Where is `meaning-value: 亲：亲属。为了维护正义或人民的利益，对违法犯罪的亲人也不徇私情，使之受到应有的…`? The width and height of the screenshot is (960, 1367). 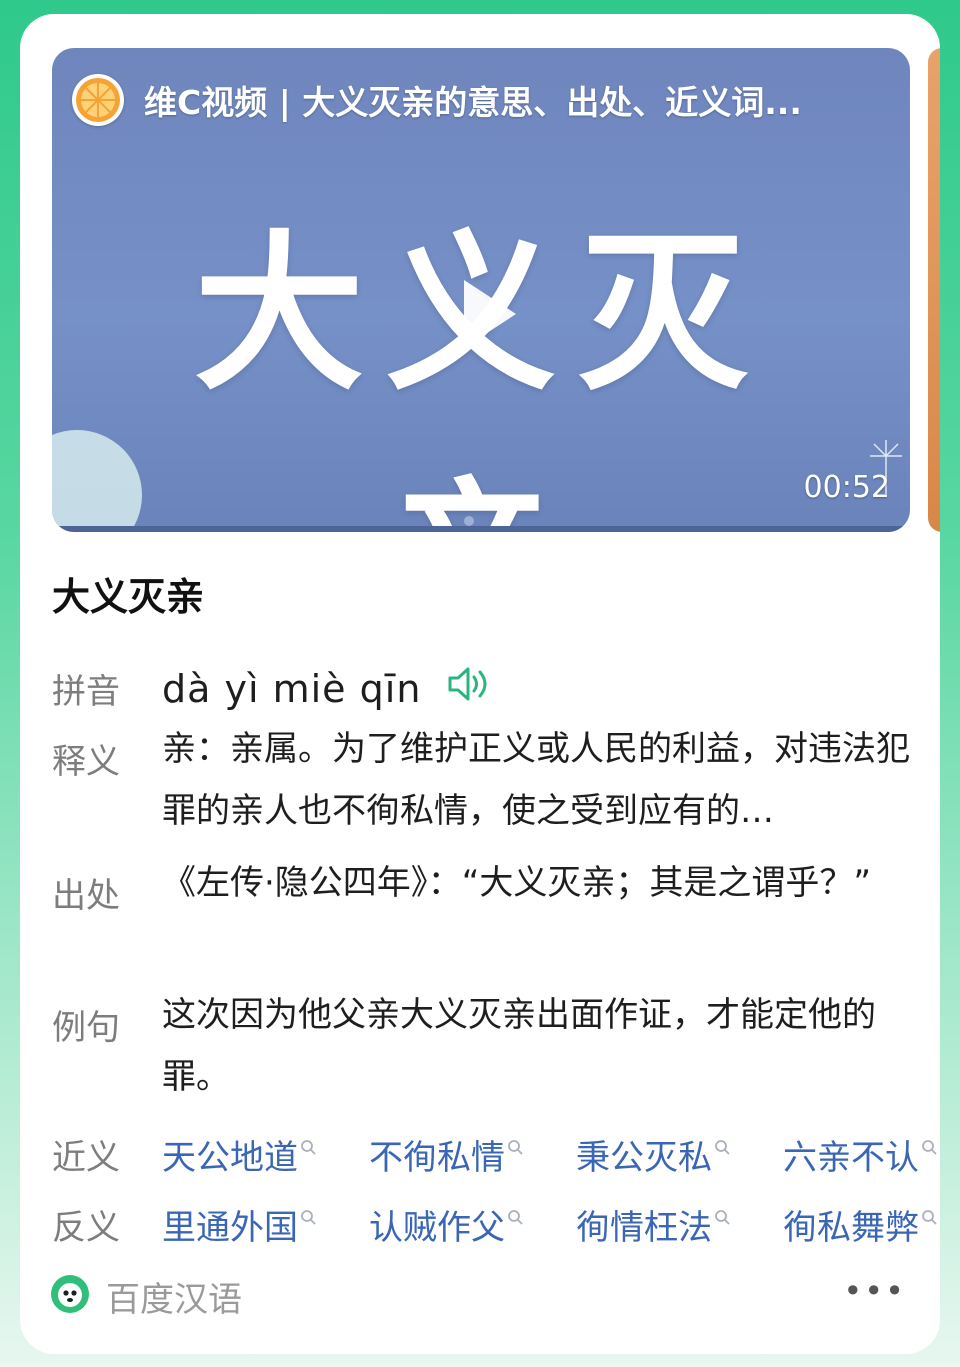 meaning-value: 亲：亲属。为了维护正义或人民的利益，对违法犯罪的亲人也不徇私情，使之受到应有的… is located at coordinates (536, 780).